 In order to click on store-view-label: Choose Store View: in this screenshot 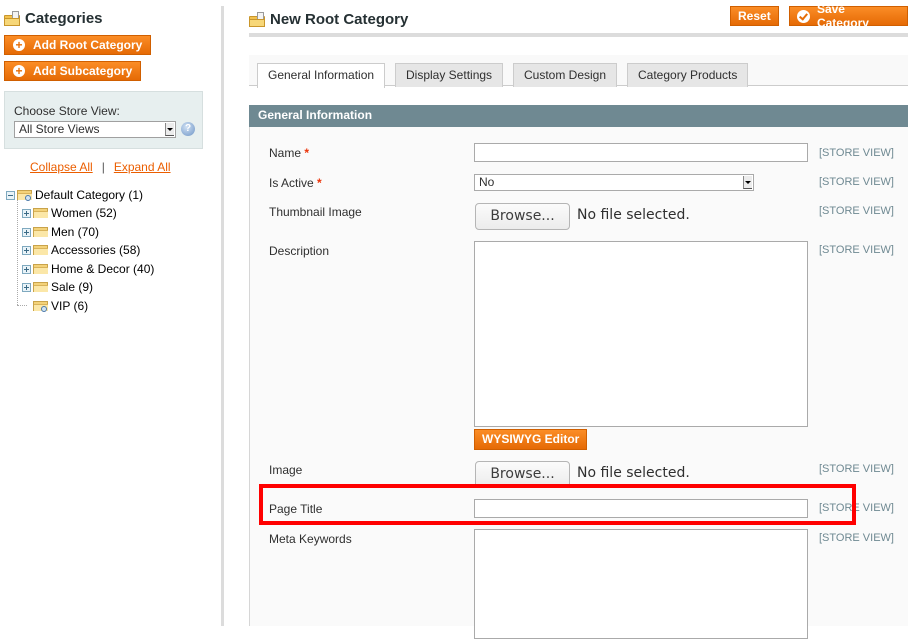, I will do `click(67, 111)`.